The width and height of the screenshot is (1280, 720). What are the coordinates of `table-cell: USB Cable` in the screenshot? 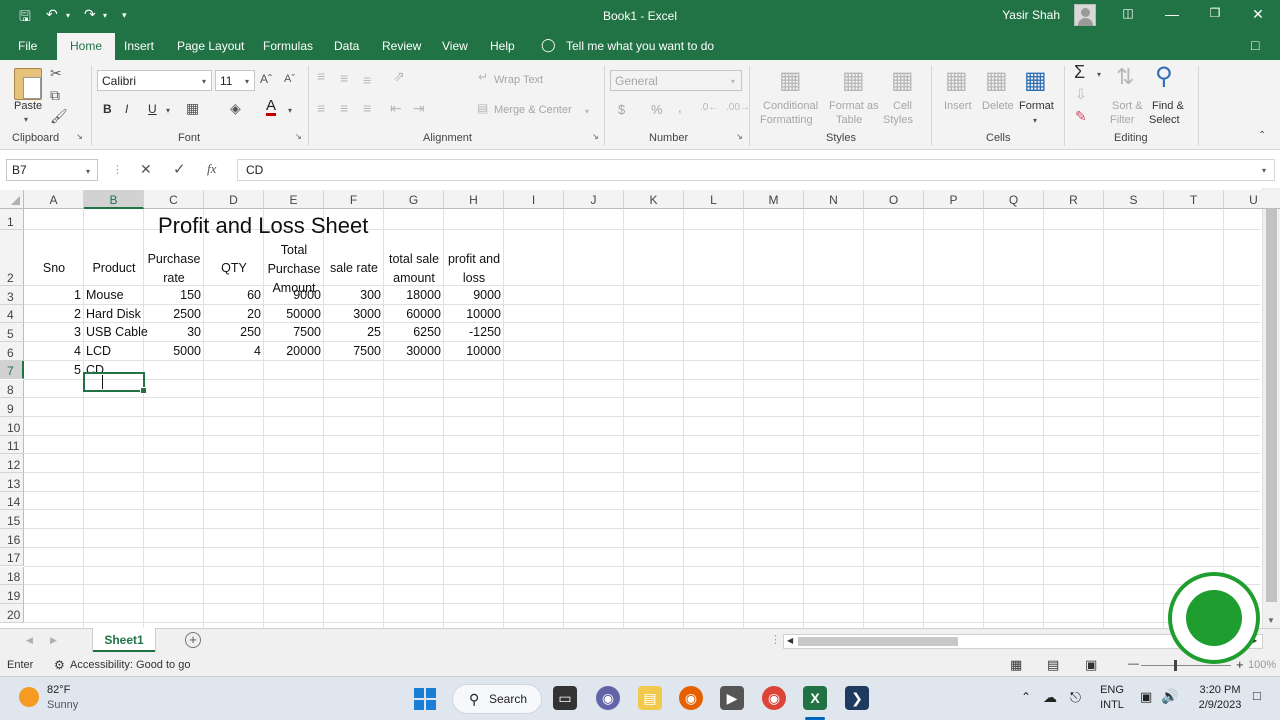 It's located at (117, 332).